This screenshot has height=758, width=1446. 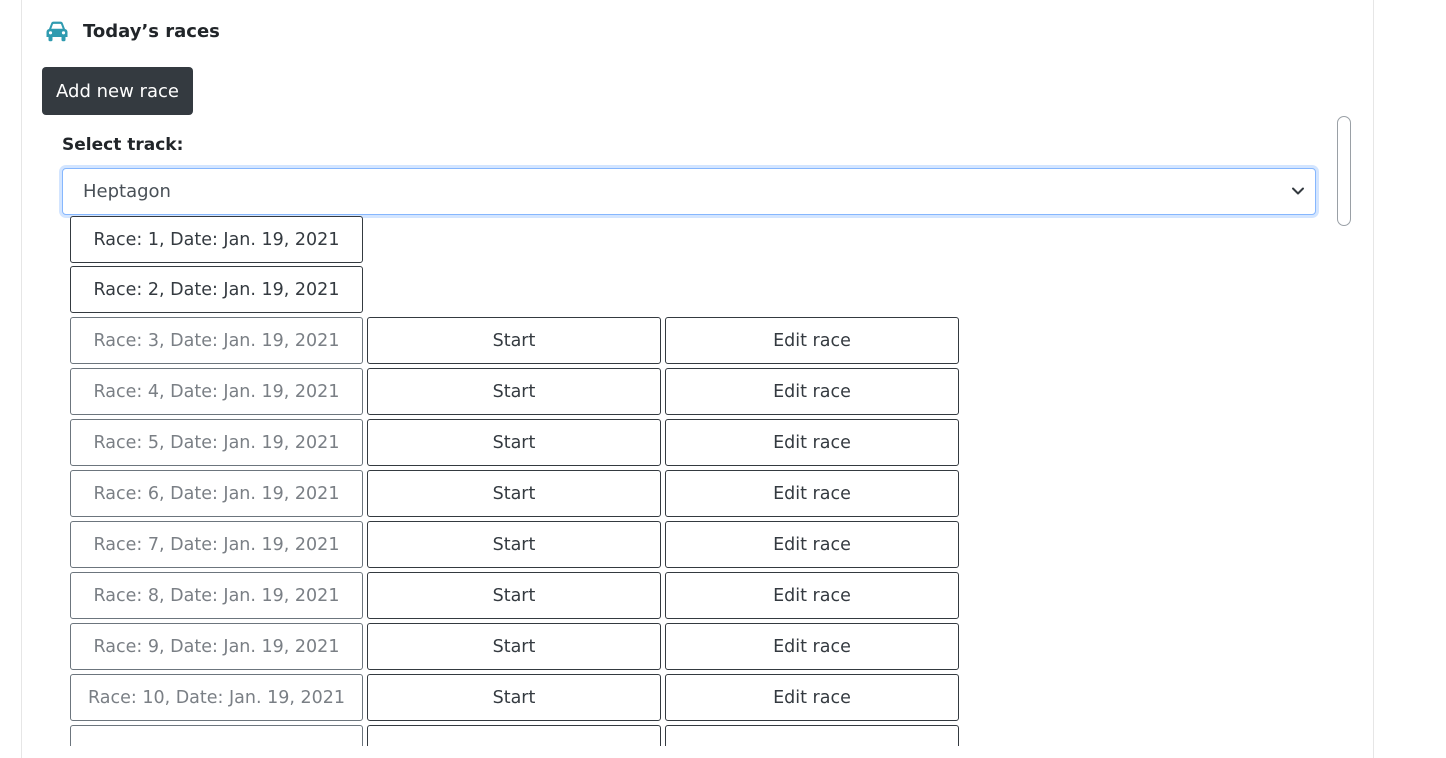 I want to click on card-header: Today’s races, so click(x=132, y=31).